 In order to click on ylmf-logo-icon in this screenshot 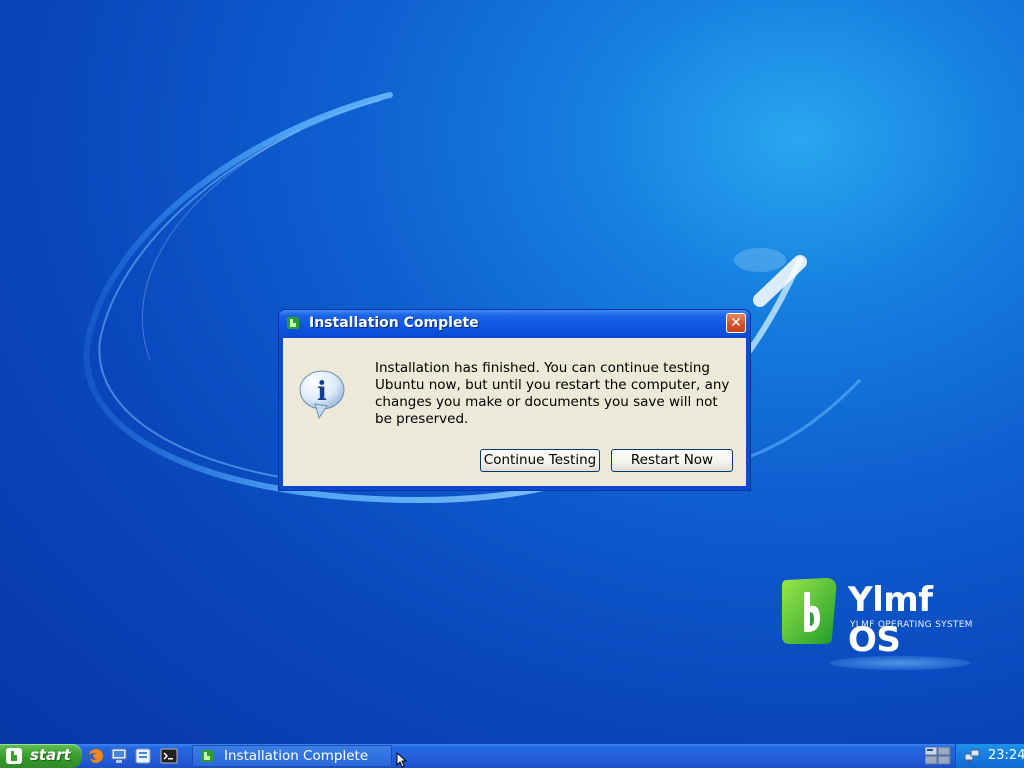, I will do `click(809, 611)`.